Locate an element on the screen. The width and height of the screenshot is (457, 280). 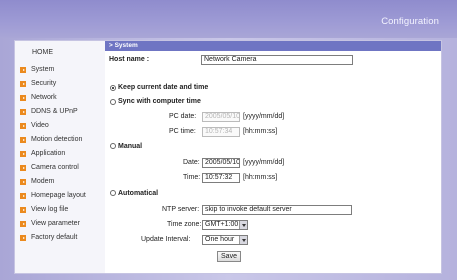
pc-date-input: 2005/05/10 is located at coordinates (221, 117).